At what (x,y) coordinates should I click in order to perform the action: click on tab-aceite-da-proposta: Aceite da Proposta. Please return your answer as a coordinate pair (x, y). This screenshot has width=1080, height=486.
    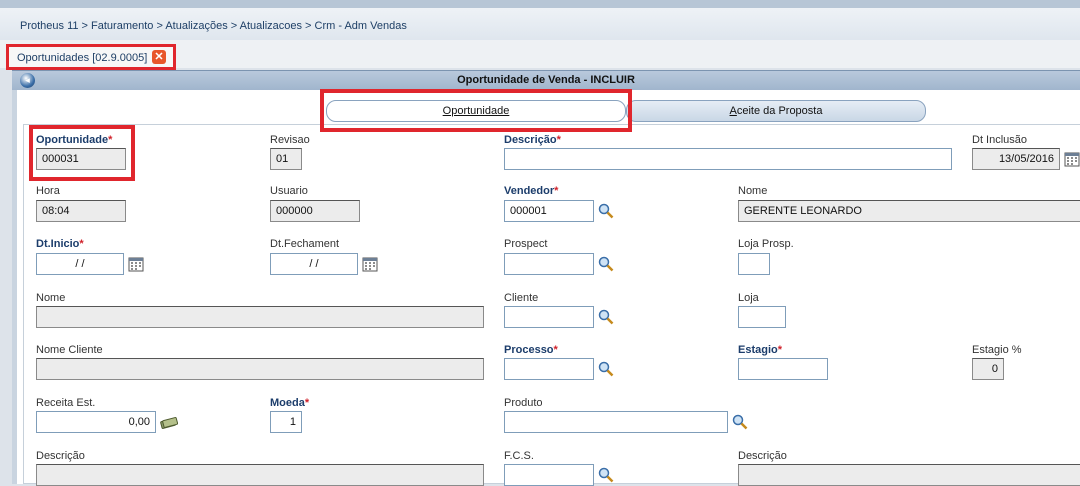
    Looking at the image, I should click on (776, 111).